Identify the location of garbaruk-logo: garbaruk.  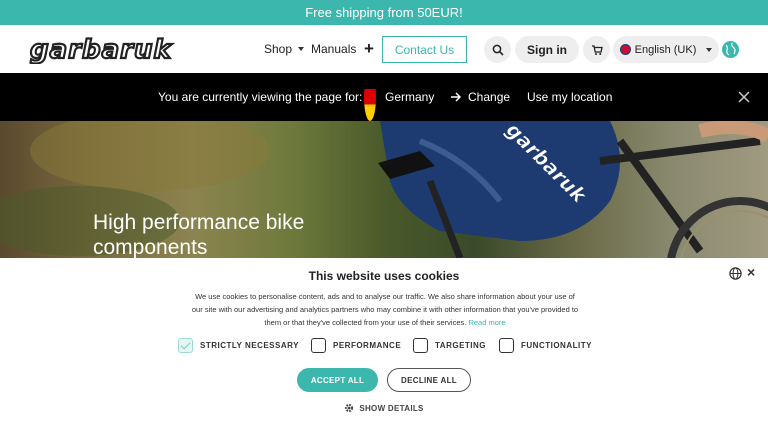
(129, 49).